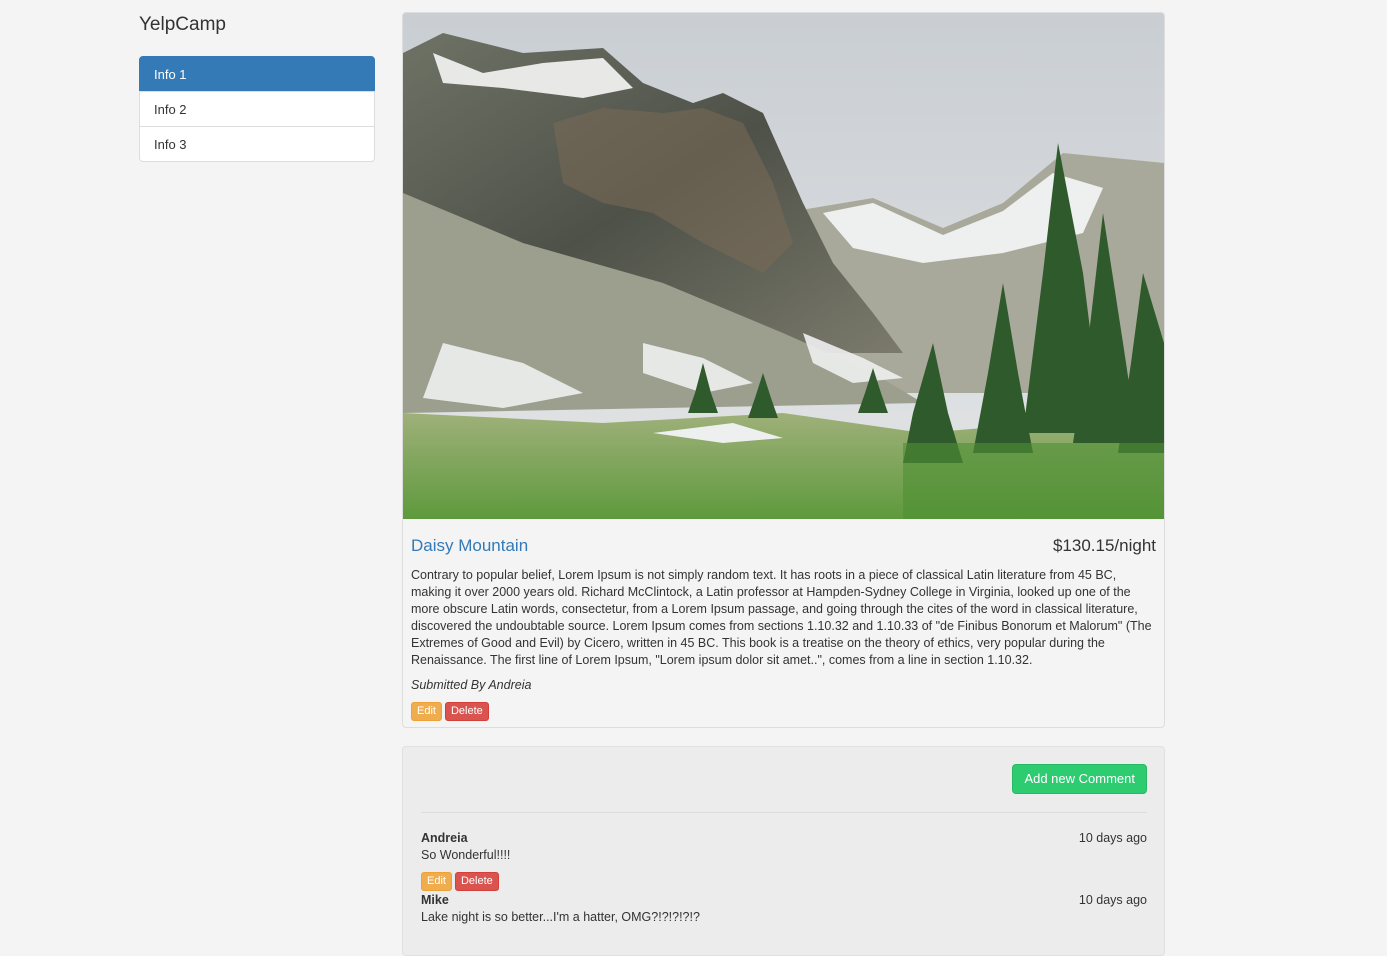  What do you see at coordinates (466, 711) in the screenshot?
I see `delete-campground-button: Delete` at bounding box center [466, 711].